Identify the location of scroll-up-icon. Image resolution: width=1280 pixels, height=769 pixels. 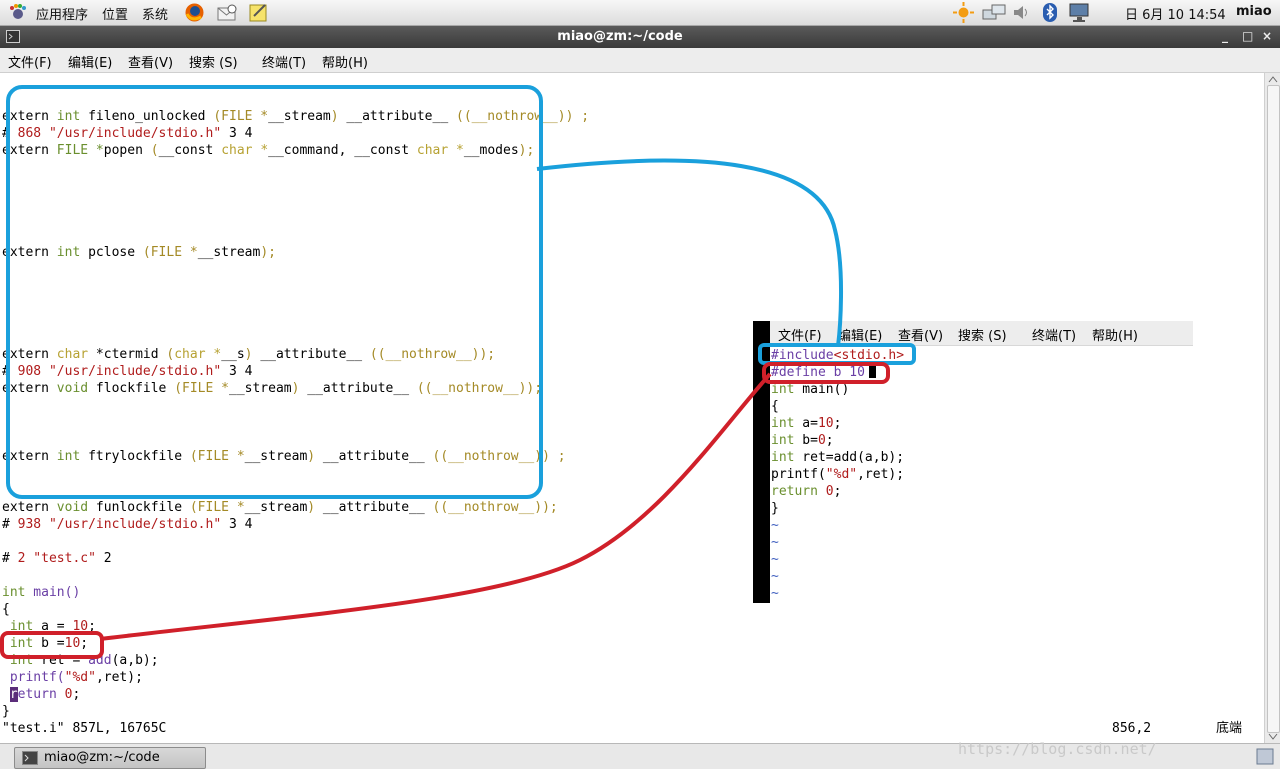
(1273, 79).